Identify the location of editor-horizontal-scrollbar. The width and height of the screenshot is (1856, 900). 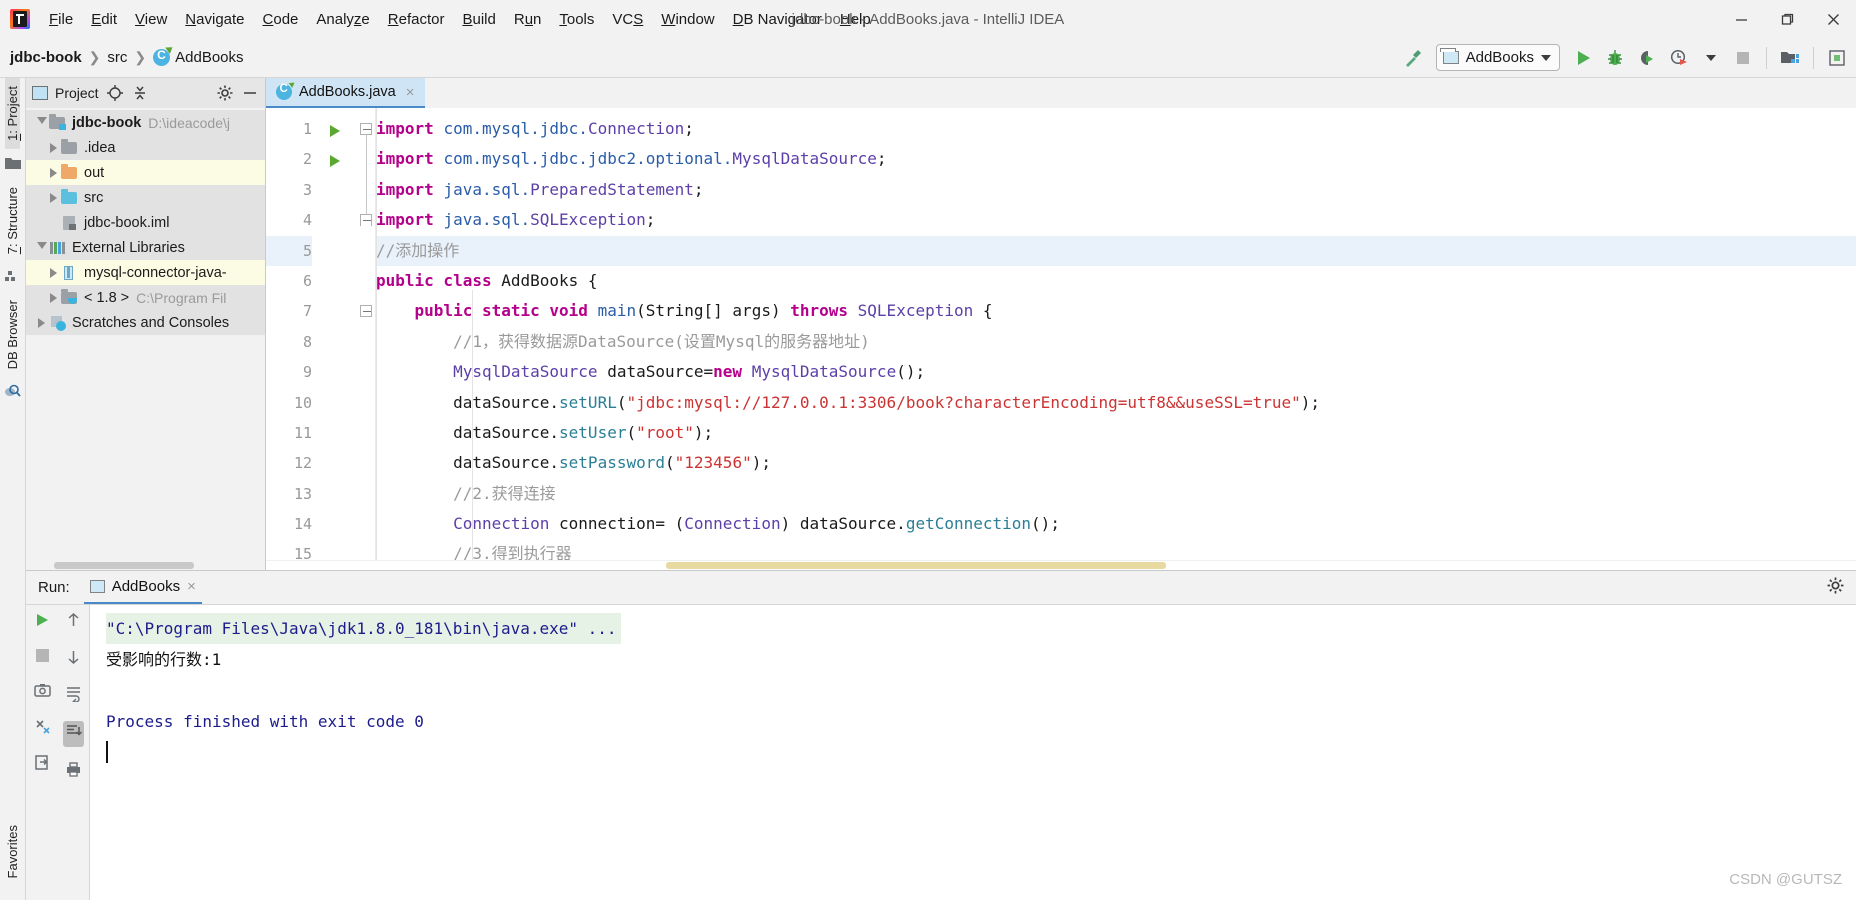
(1061, 565).